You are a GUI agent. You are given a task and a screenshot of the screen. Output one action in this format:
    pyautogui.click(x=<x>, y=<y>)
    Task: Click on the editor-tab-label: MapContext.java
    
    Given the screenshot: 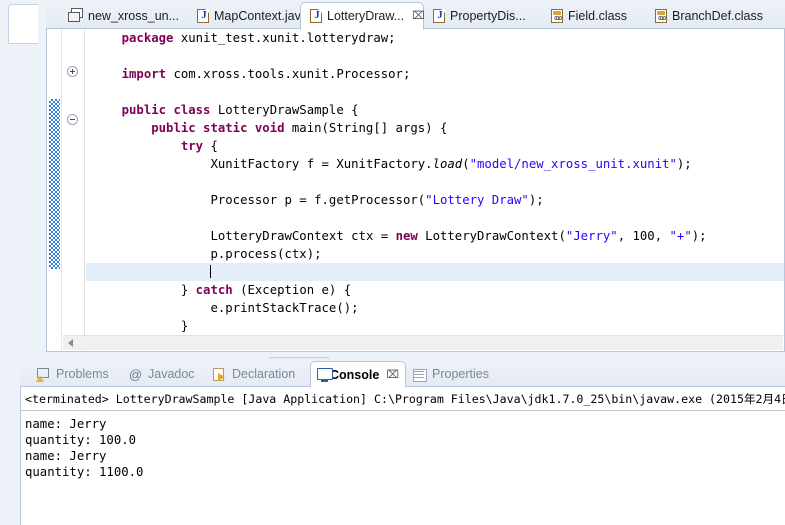 What is the action you would take?
    pyautogui.click(x=261, y=15)
    